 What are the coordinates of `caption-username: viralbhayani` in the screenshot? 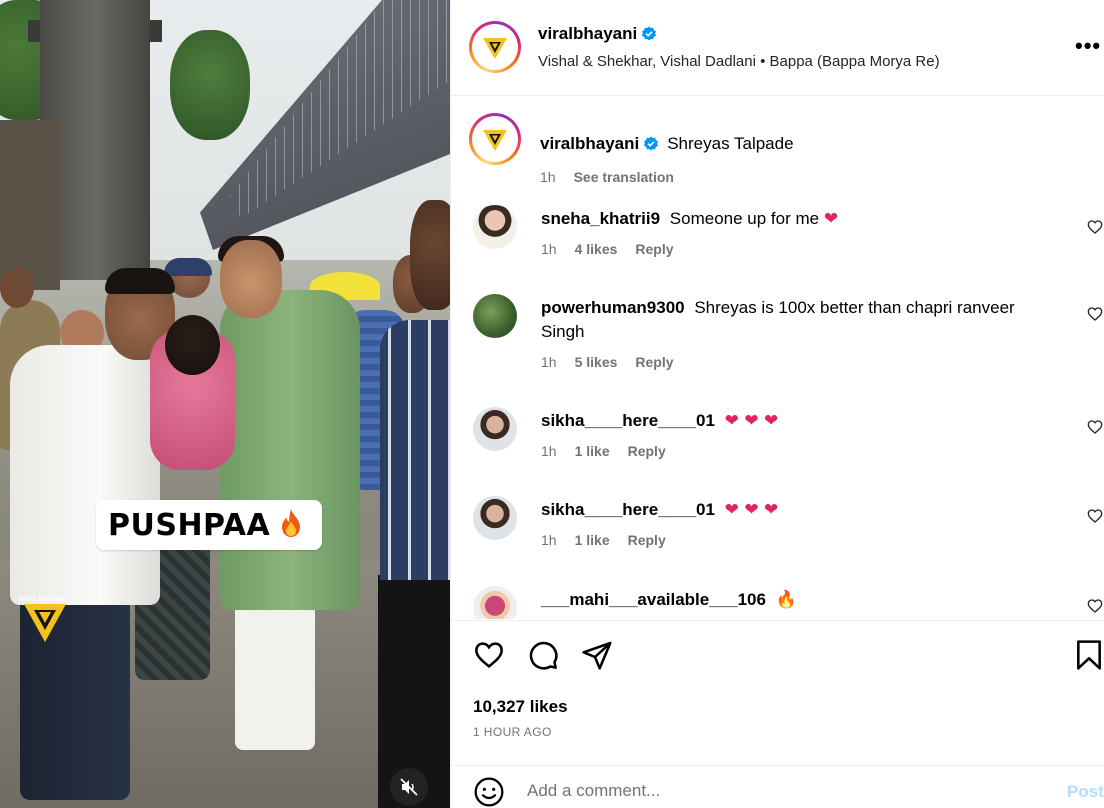 It's located at (589, 144).